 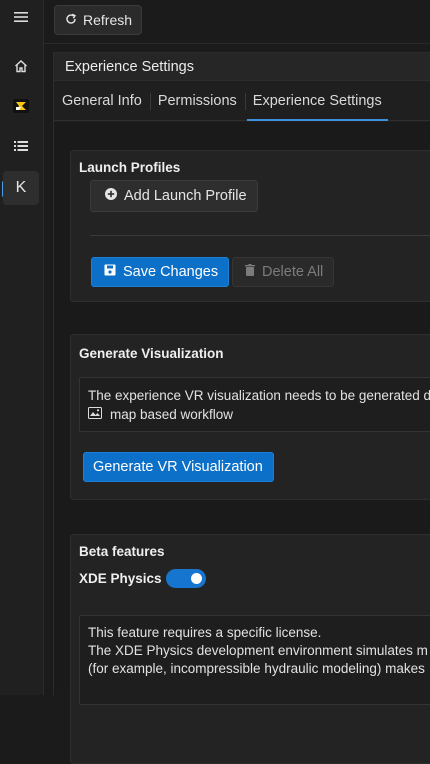 I want to click on save-changes-button: Save Changes, so click(x=160, y=272).